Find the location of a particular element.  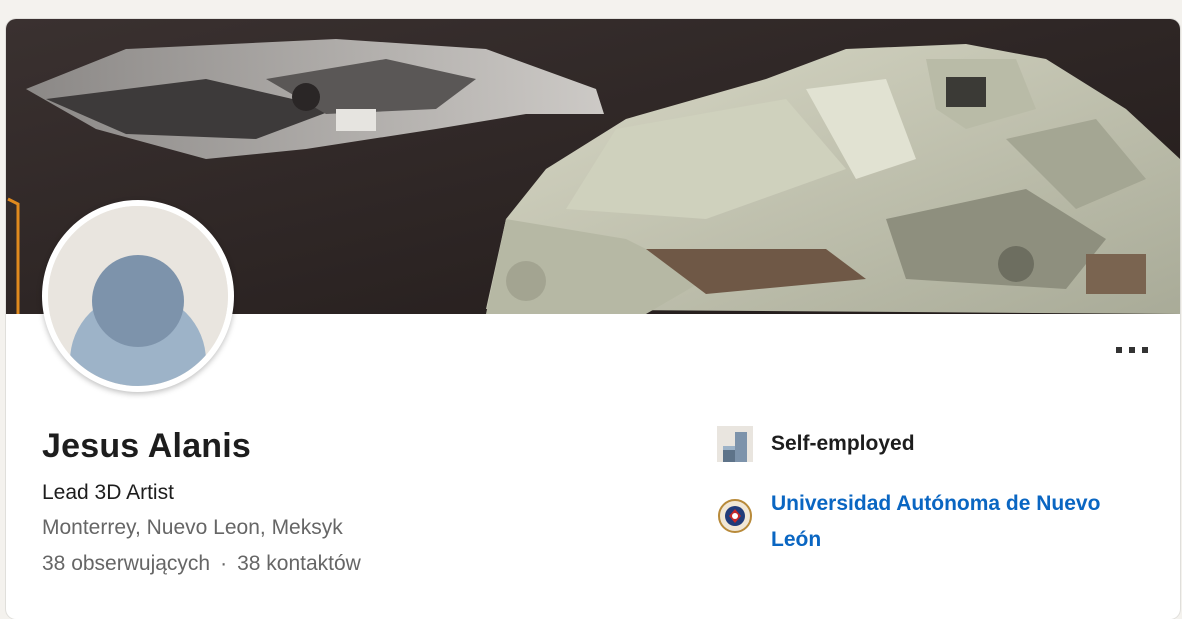

more-actions-button is located at coordinates (1132, 350).